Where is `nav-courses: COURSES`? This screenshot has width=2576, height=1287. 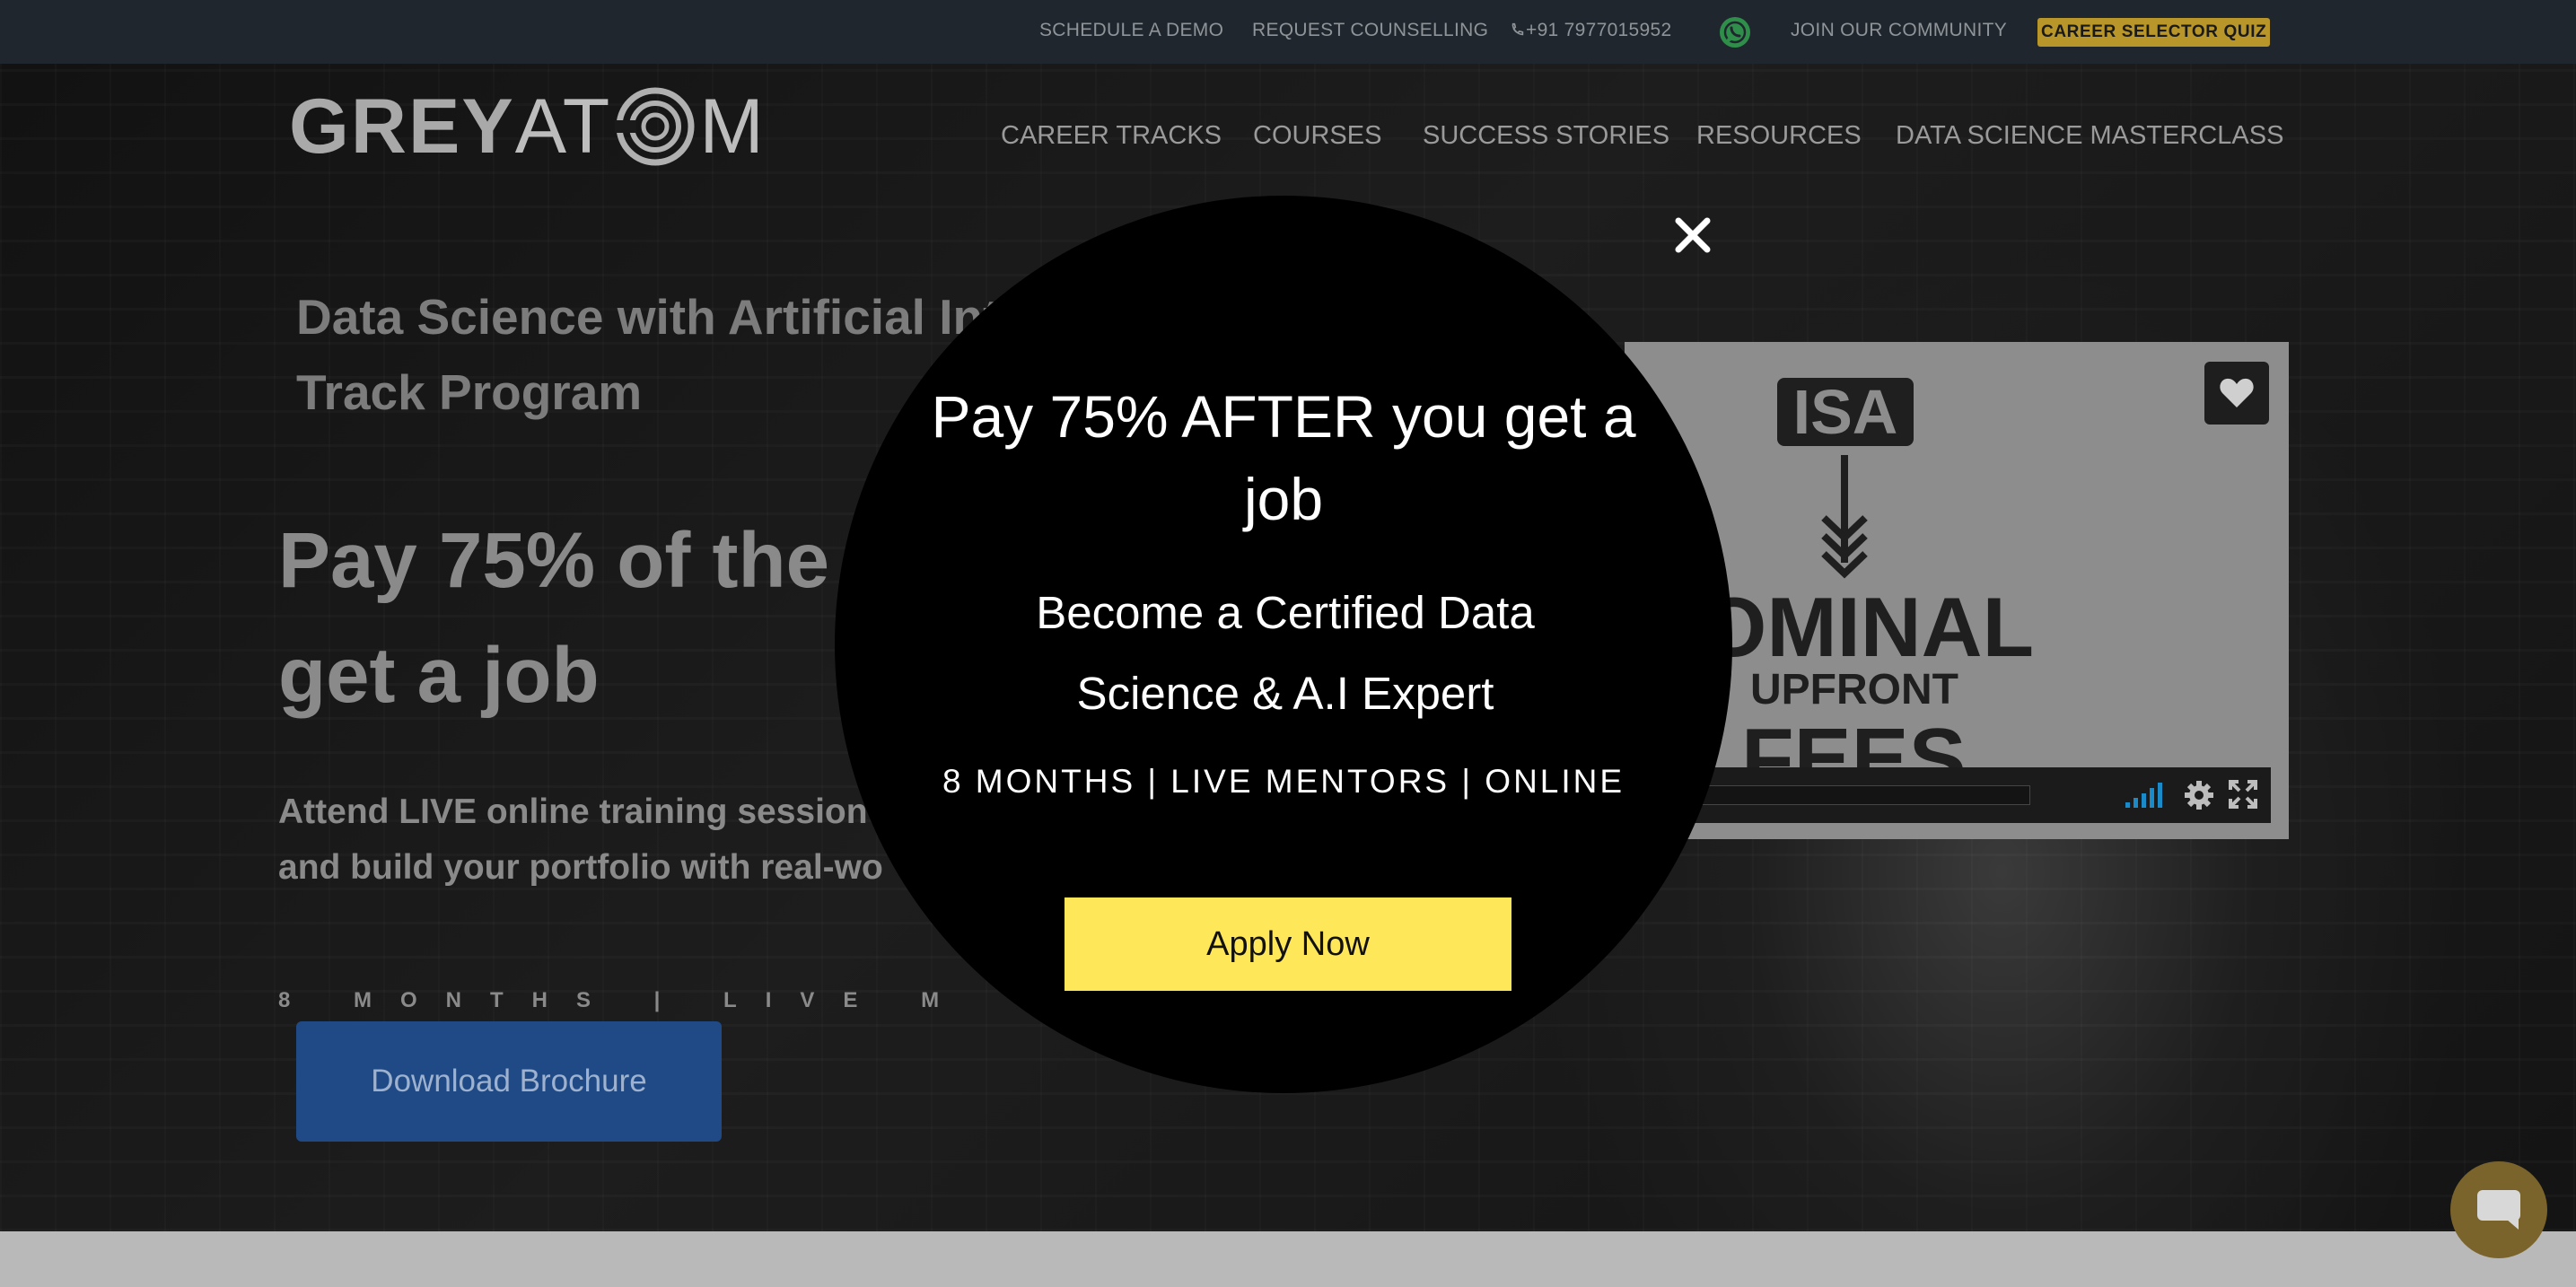
nav-courses: COURSES is located at coordinates (1317, 136).